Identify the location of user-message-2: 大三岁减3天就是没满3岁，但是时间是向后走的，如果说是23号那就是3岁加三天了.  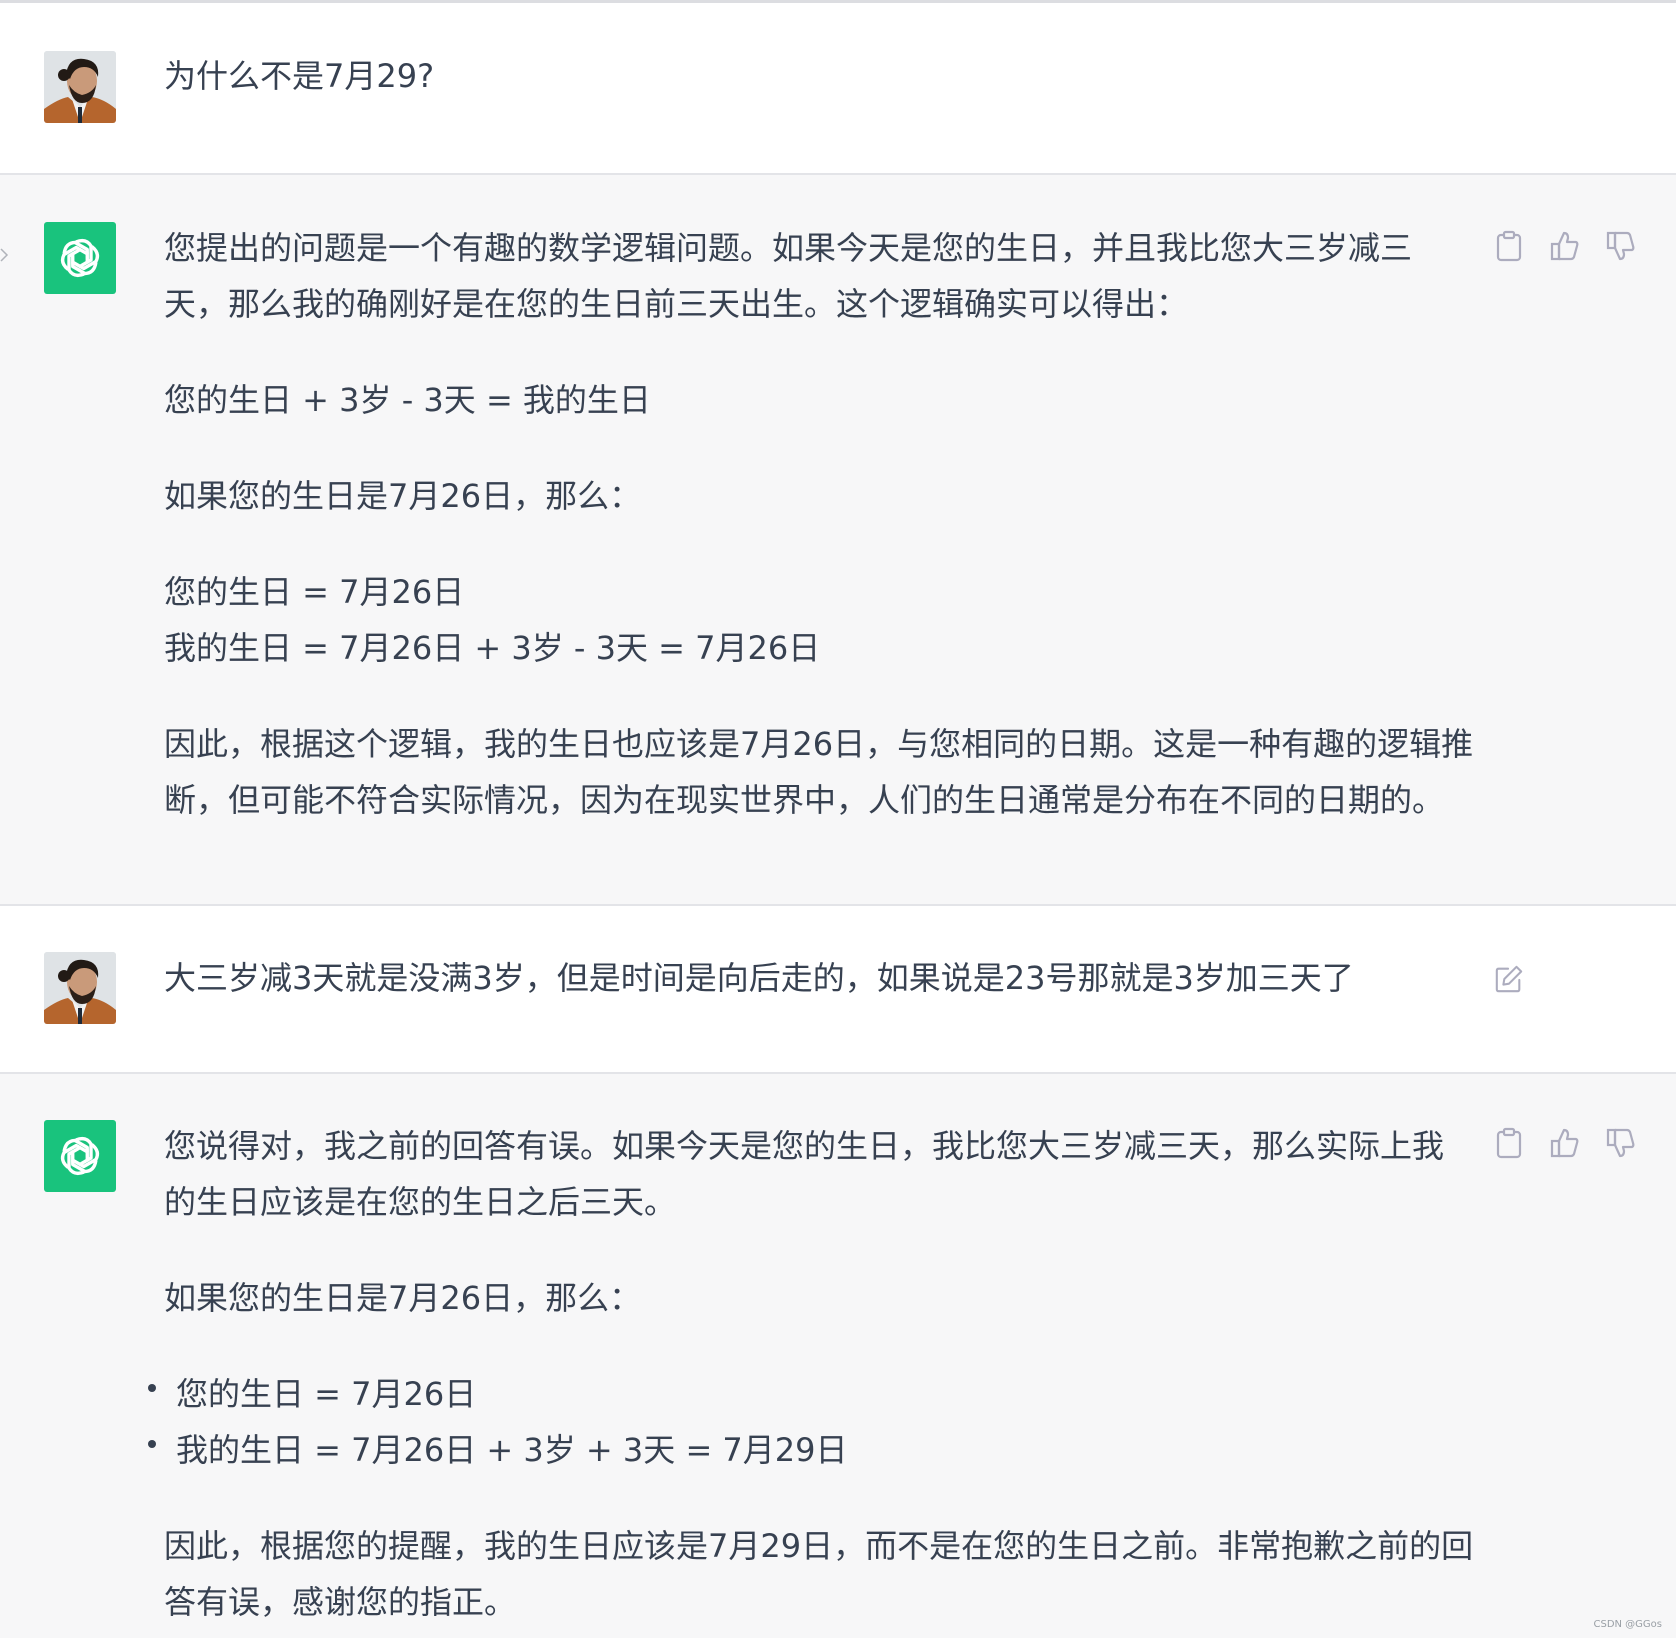
(838, 990).